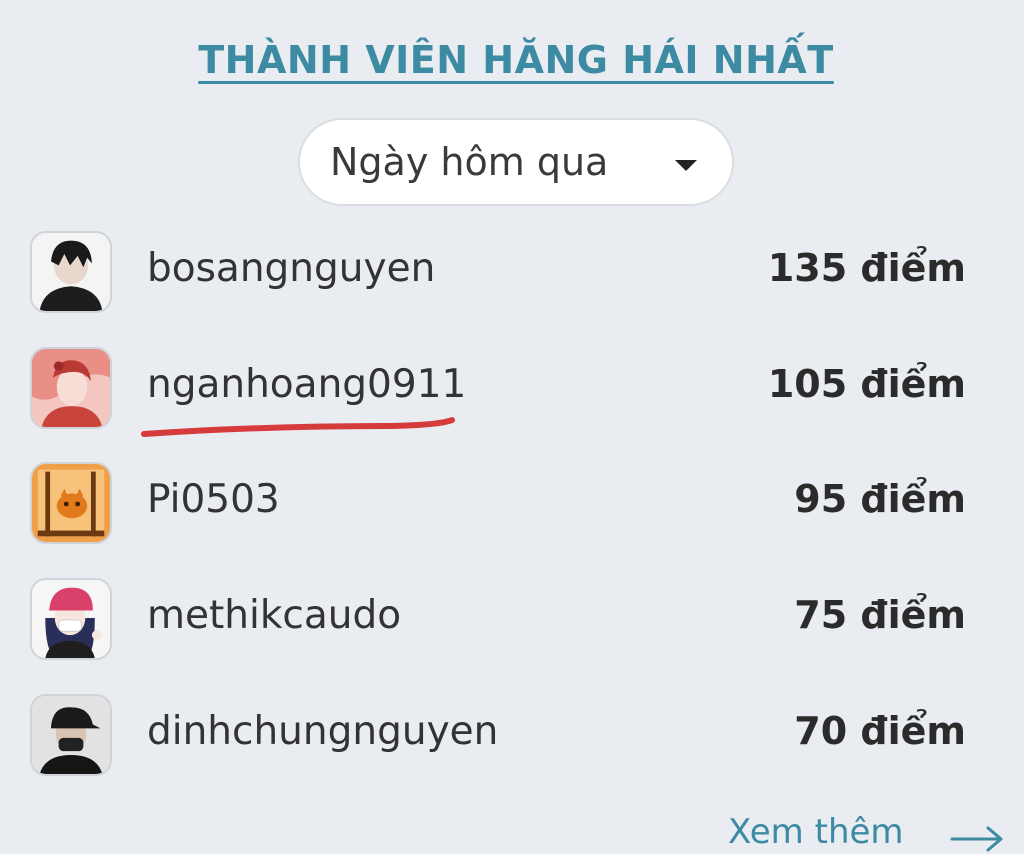  Describe the element at coordinates (816, 832) in the screenshot. I see `see-more-link: Xem thêm` at that location.